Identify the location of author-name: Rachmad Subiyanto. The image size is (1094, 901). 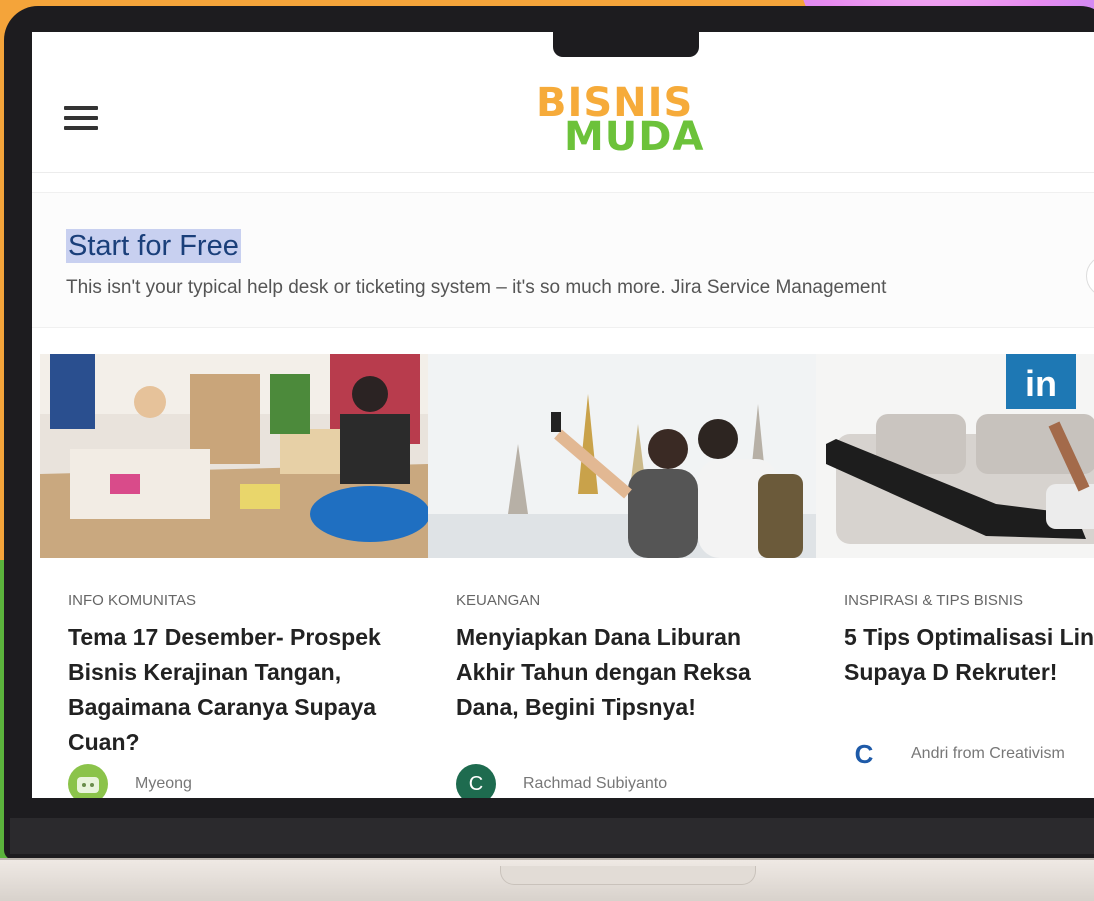
(595, 783).